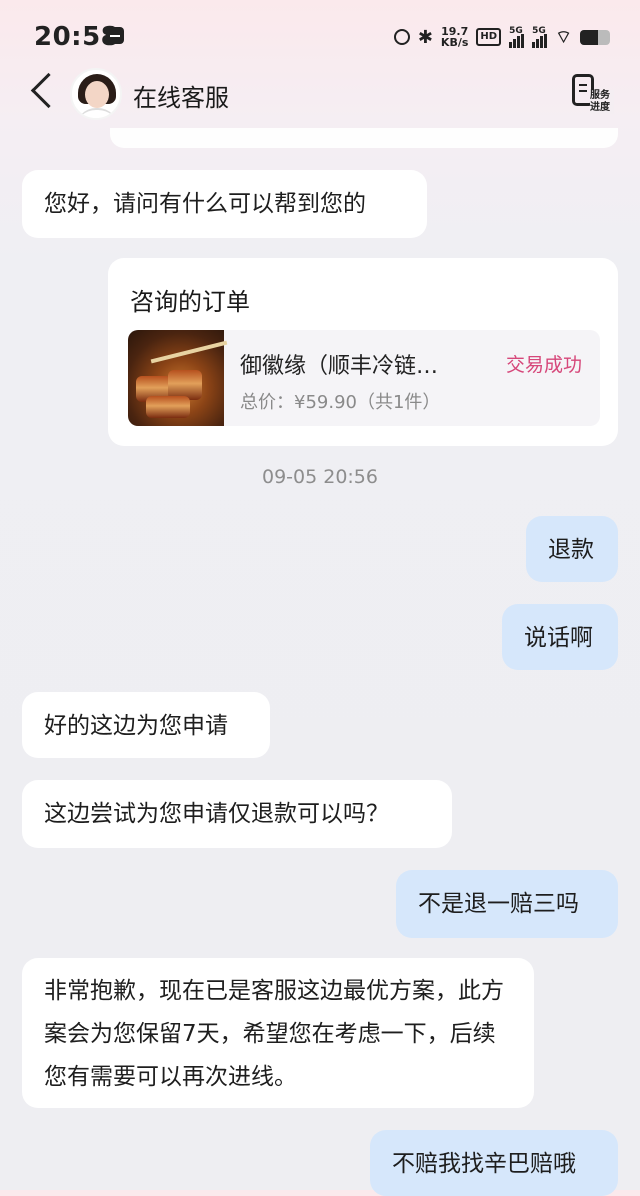  I want to click on chat-timestamp: 09-05 20:56, so click(319, 477).